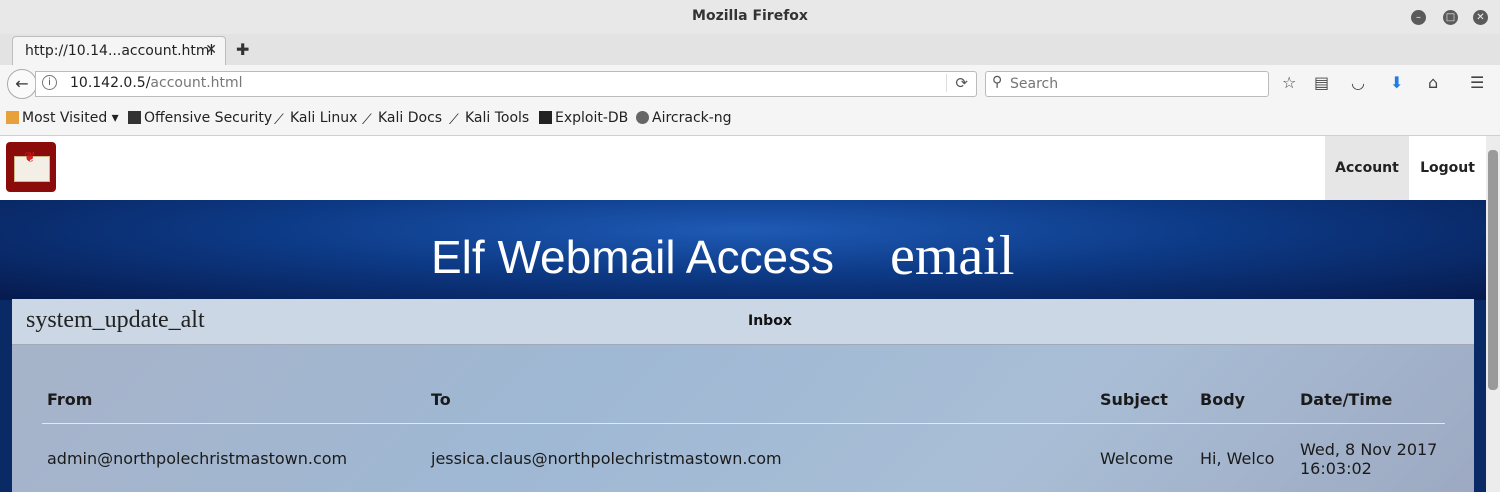 The height and width of the screenshot is (492, 1500). I want to click on tab-title: http://10.14...account.html, so click(119, 51).